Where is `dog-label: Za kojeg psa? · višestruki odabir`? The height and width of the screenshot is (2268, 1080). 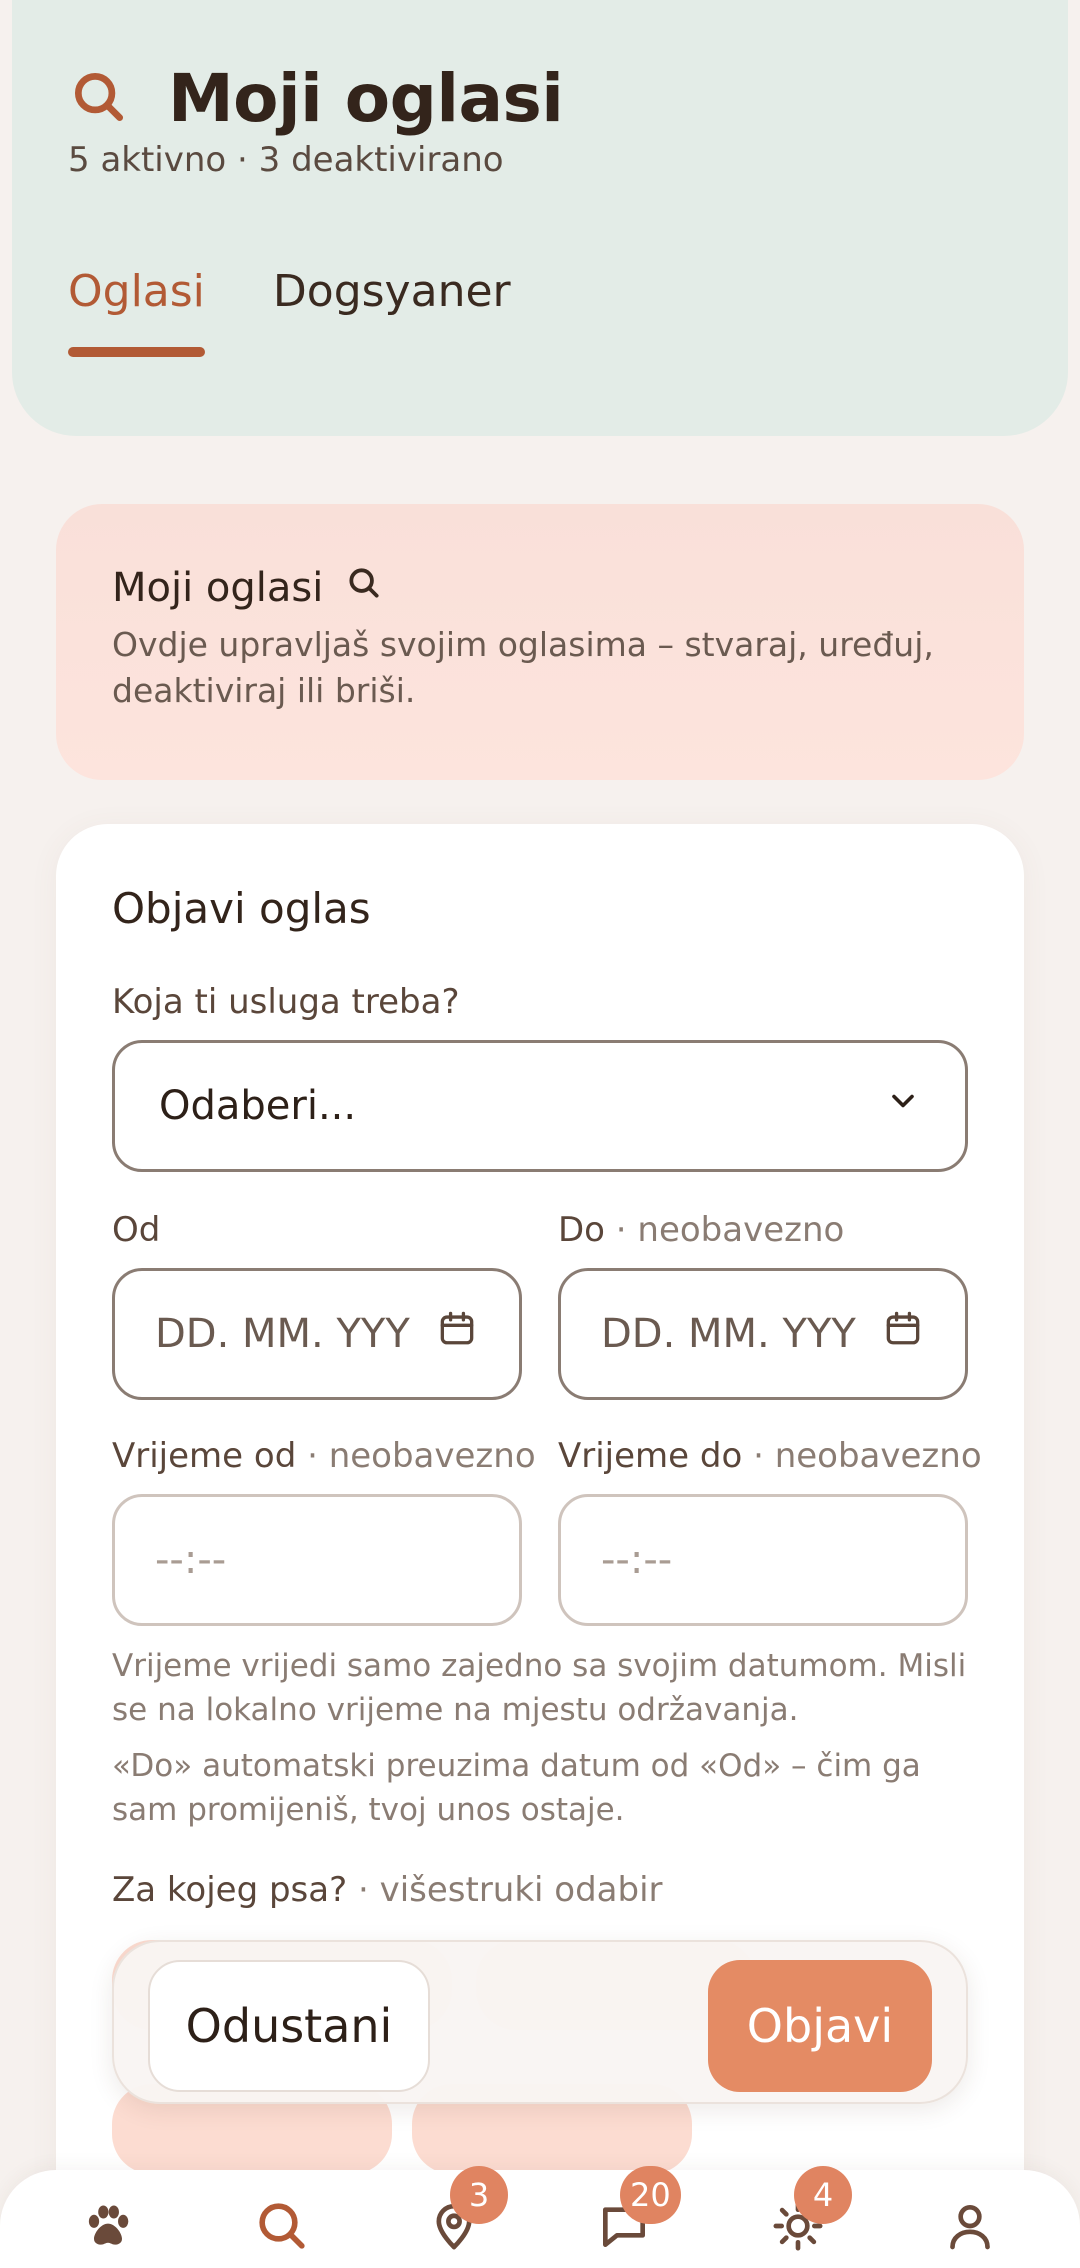
dog-label: Za kojeg psa? · višestruki odabir is located at coordinates (387, 1890).